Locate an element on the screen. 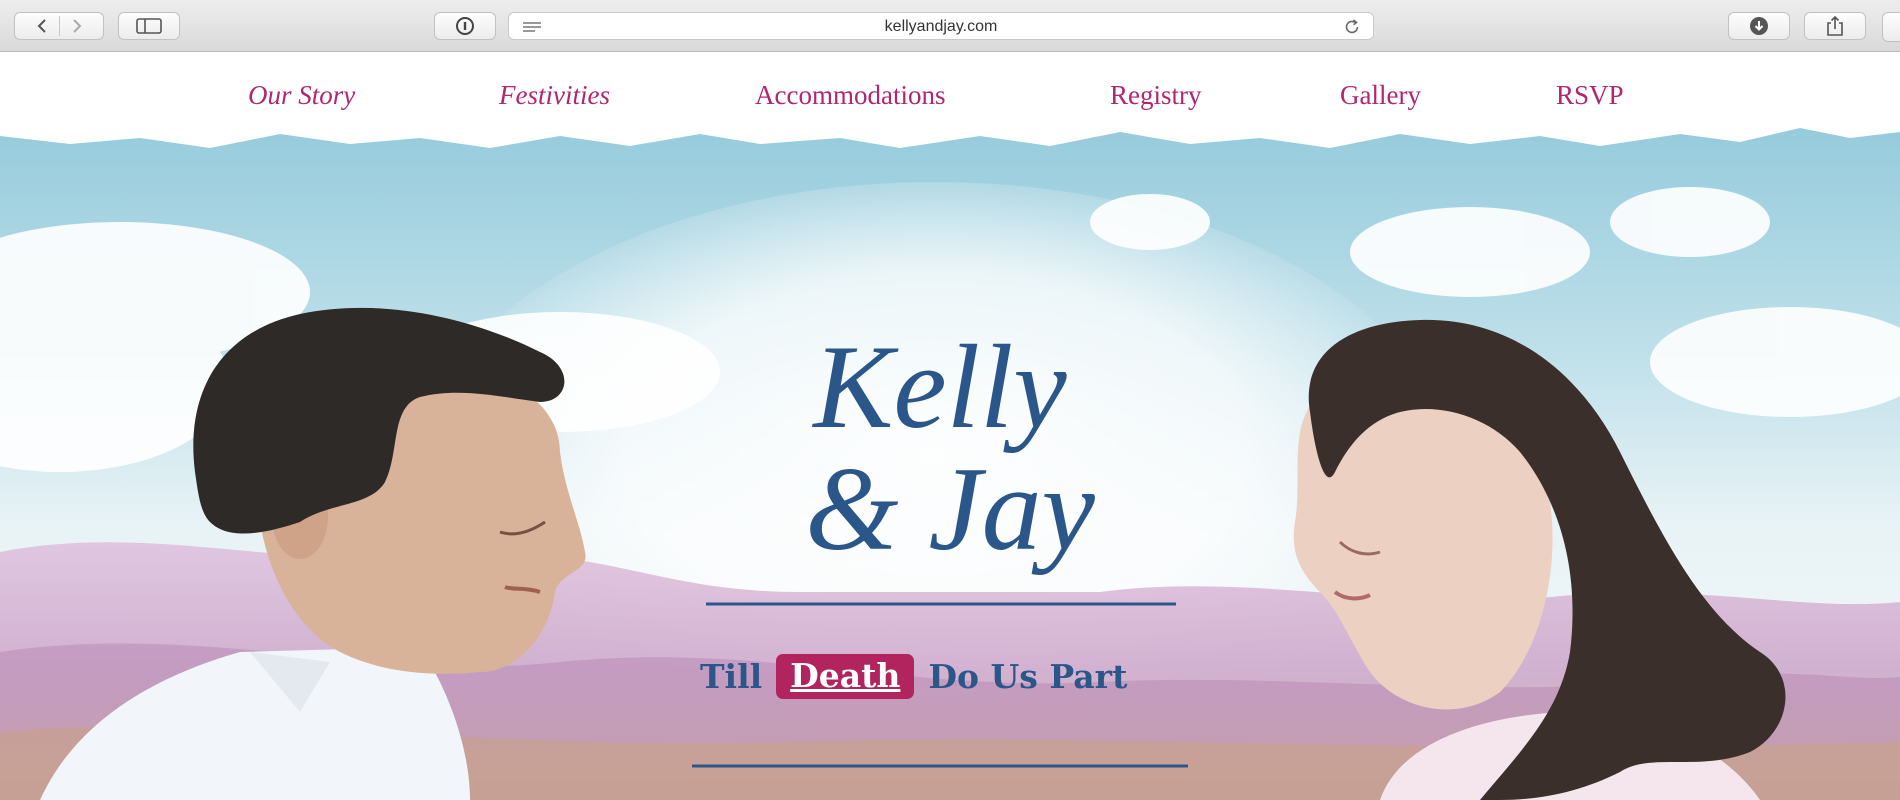 The width and height of the screenshot is (1900, 800). sidebar-button is located at coordinates (149, 26).